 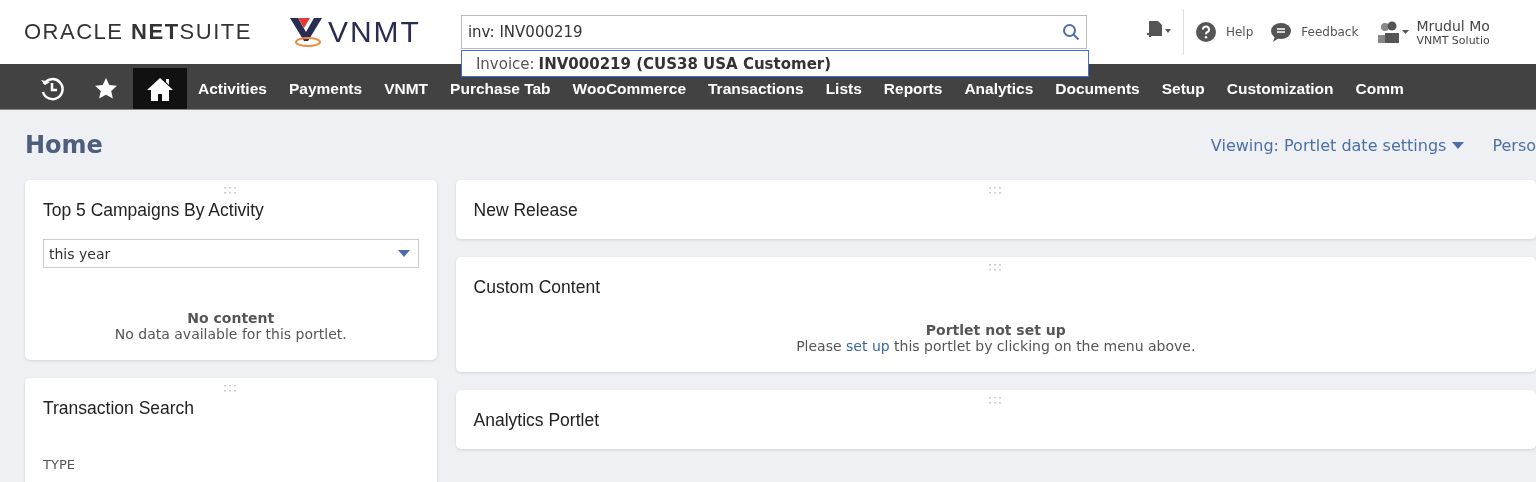 I want to click on page-title: Home, so click(x=64, y=145).